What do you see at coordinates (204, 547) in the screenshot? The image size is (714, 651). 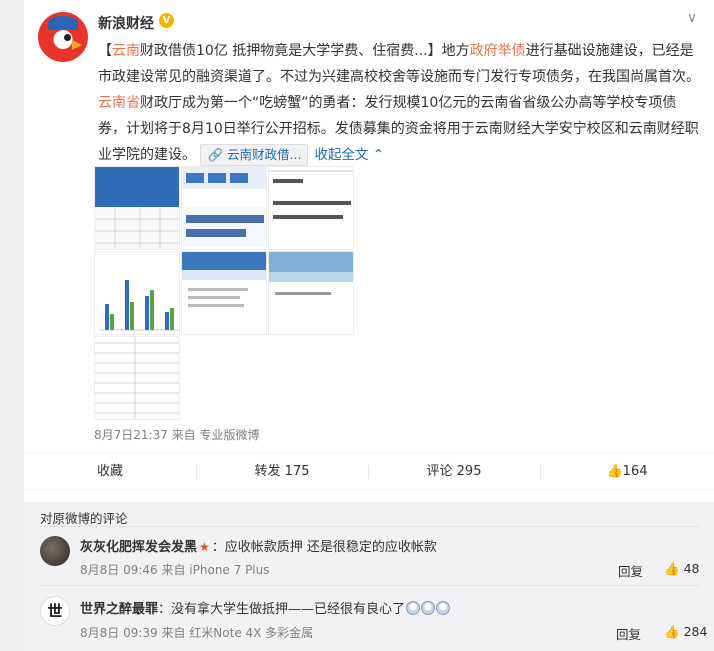 I see `star-badge-icon: ★` at bounding box center [204, 547].